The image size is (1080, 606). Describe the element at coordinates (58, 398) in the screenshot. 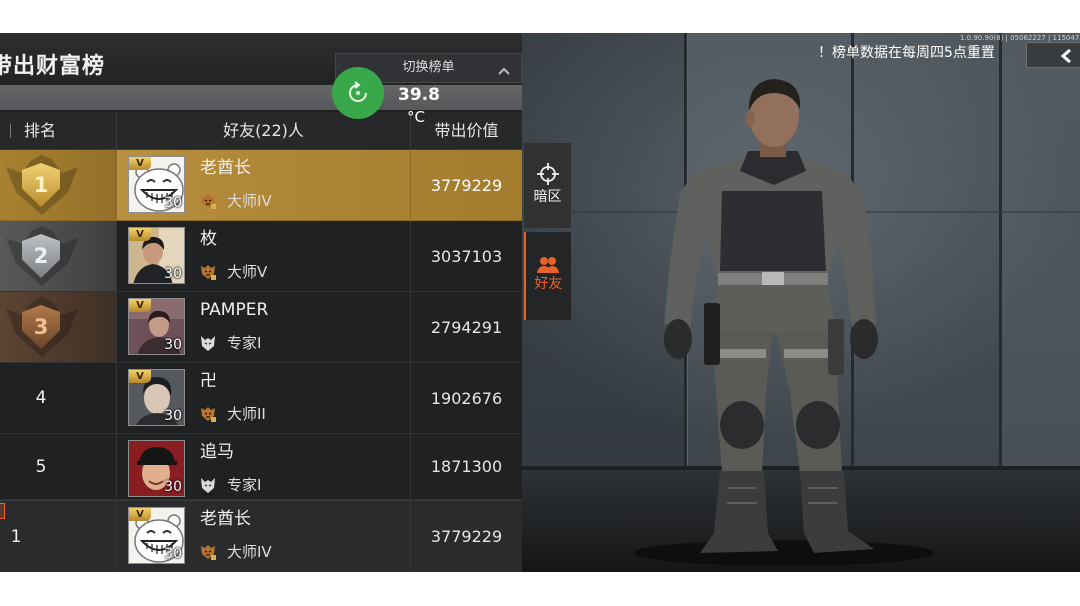

I see `rank-cell: 4` at that location.